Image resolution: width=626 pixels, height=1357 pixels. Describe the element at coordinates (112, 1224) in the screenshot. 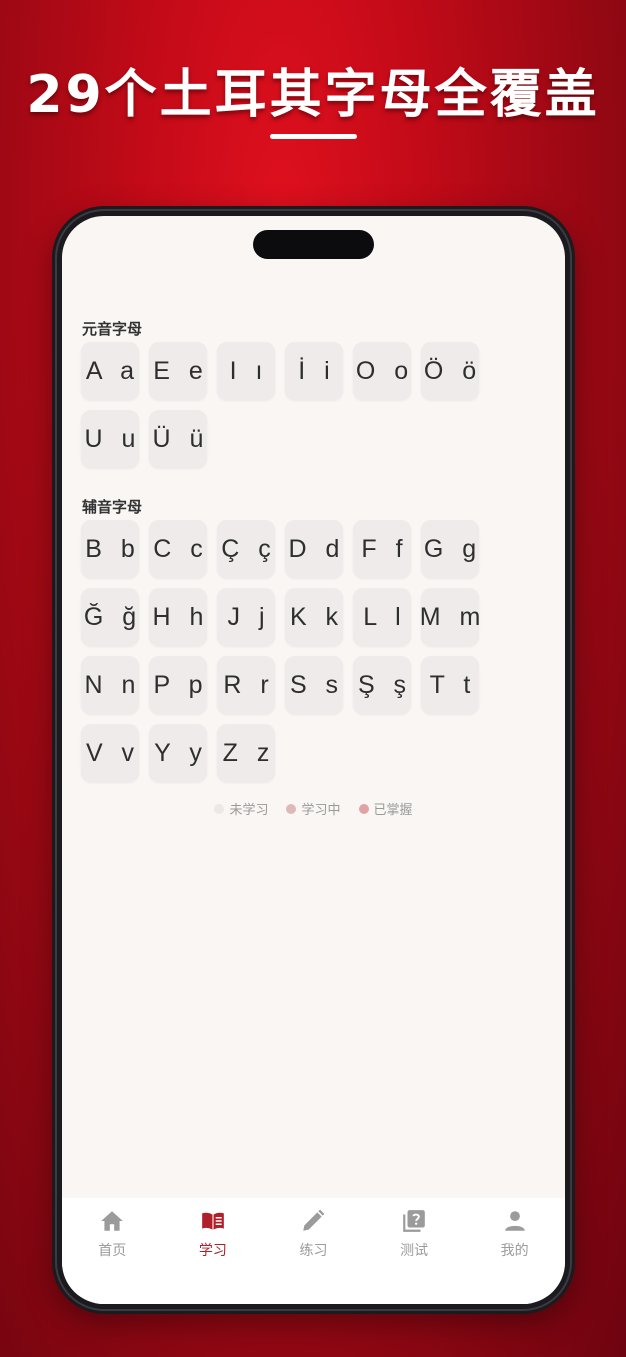

I see `home-icon` at that location.